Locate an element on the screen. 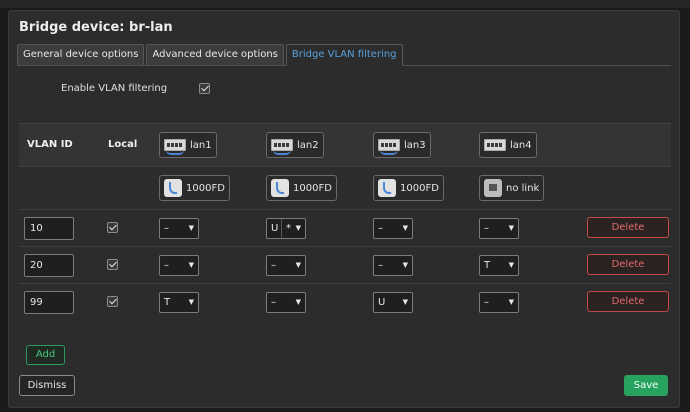 This screenshot has width=690, height=412. save-button: Save is located at coordinates (646, 385).